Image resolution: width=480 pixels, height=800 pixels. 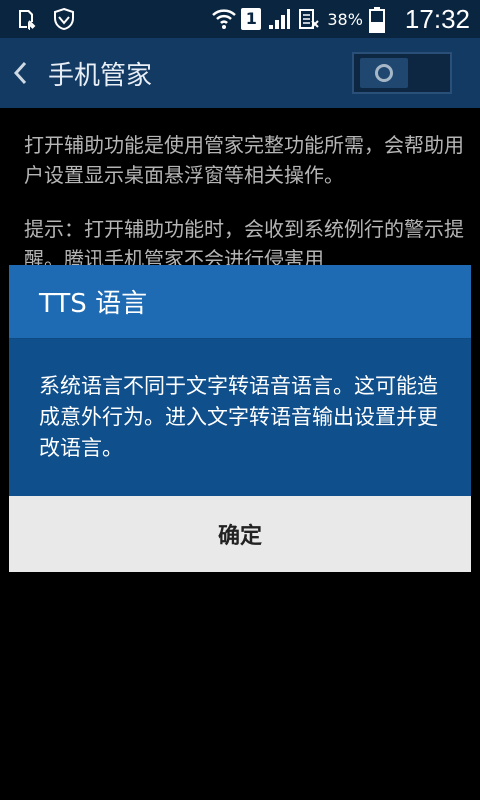 I want to click on toggle-off-icon, so click(x=384, y=73).